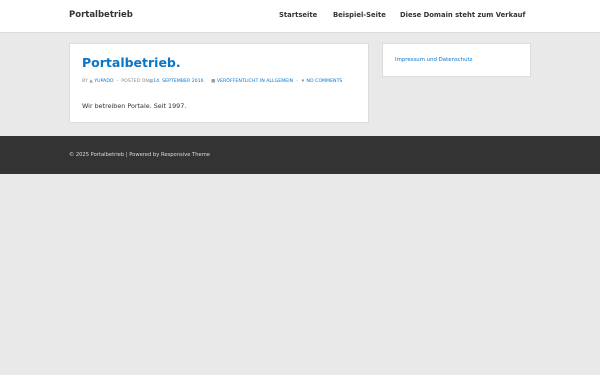 This screenshot has width=600, height=375. Describe the element at coordinates (359, 15) in the screenshot. I see `nav-item-beispiel-seite: Beispiel-Seite` at that location.